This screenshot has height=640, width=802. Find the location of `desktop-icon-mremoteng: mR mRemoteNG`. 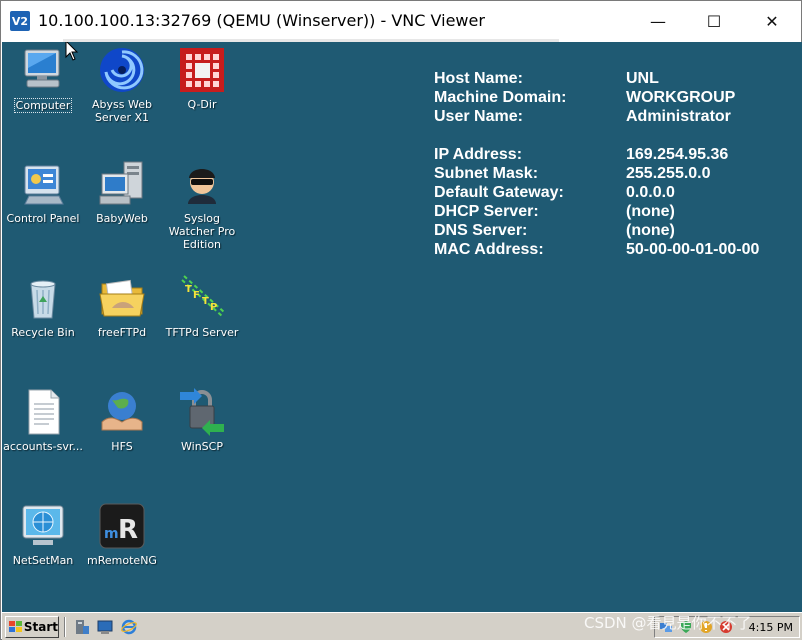

desktop-icon-mremoteng: mR mRemoteNG is located at coordinates (122, 534).